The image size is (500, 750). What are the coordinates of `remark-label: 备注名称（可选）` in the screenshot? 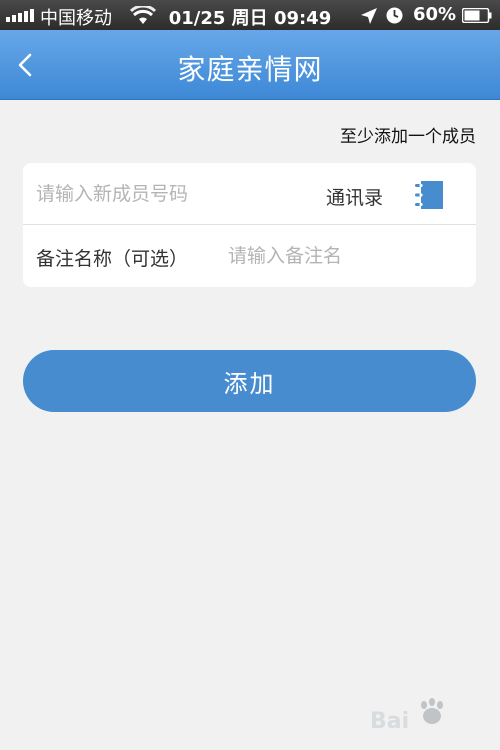 It's located at (112, 259).